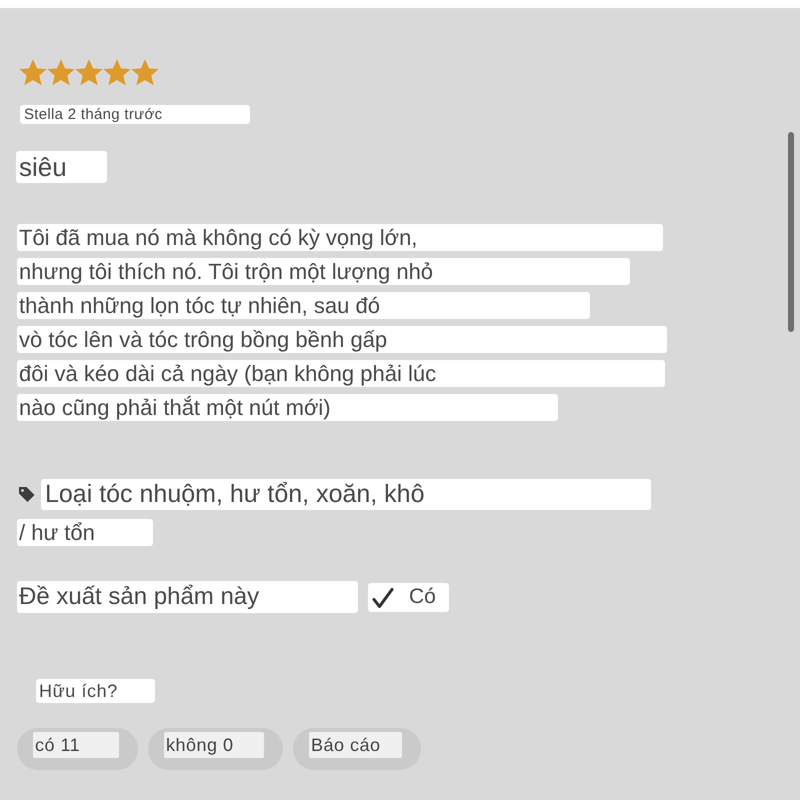 This screenshot has height=800, width=800. Describe the element at coordinates (357, 749) in the screenshot. I see `feedback-button: Báo cáo` at that location.